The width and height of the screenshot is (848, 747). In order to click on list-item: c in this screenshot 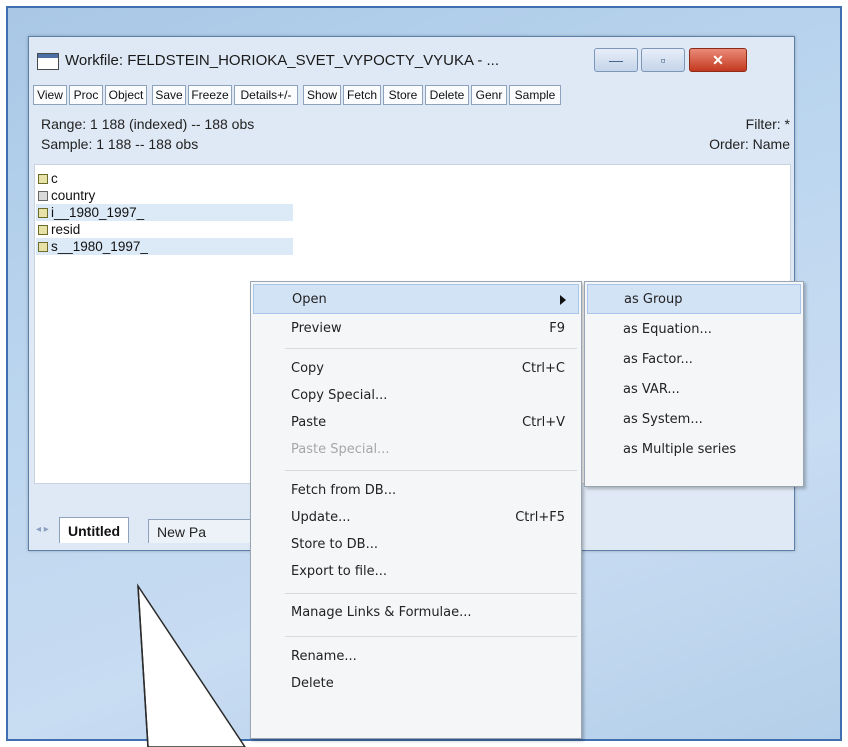, I will do `click(47, 178)`.